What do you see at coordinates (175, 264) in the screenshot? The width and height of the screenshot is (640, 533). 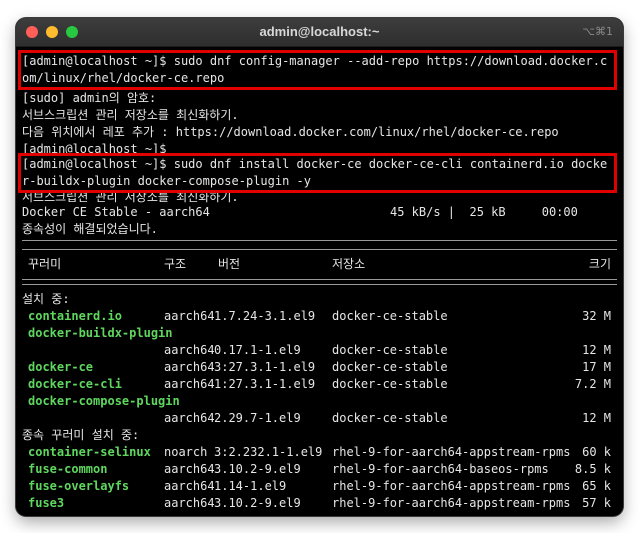 I see `header-arch: 구조` at bounding box center [175, 264].